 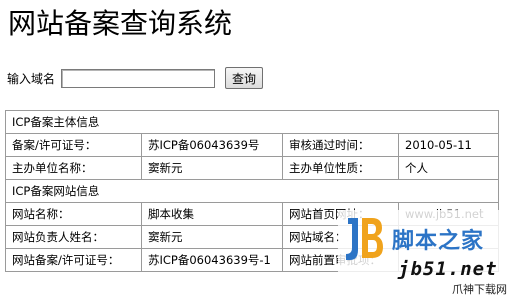 What do you see at coordinates (120, 23) in the screenshot?
I see `page-title: 网站备案查询系统` at bounding box center [120, 23].